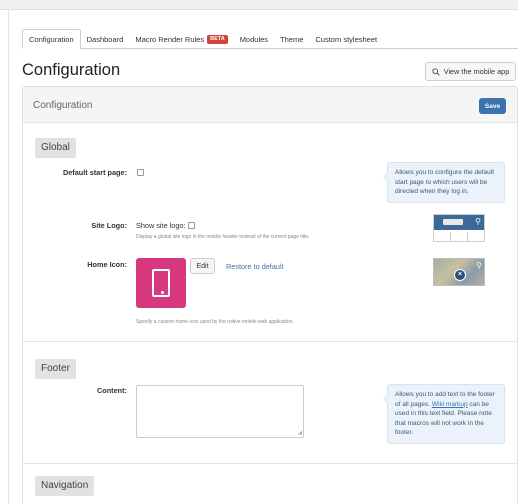 This screenshot has height=504, width=518. Describe the element at coordinates (161, 225) in the screenshot. I see `show-site-logo-label: Show site logo:` at that location.